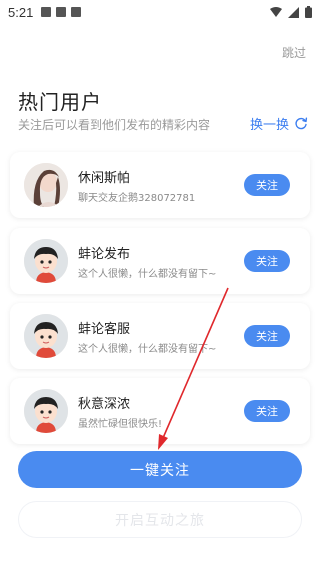 This screenshot has width=320, height=568. What do you see at coordinates (21, 12) in the screenshot?
I see `status-time: 5:21` at bounding box center [21, 12].